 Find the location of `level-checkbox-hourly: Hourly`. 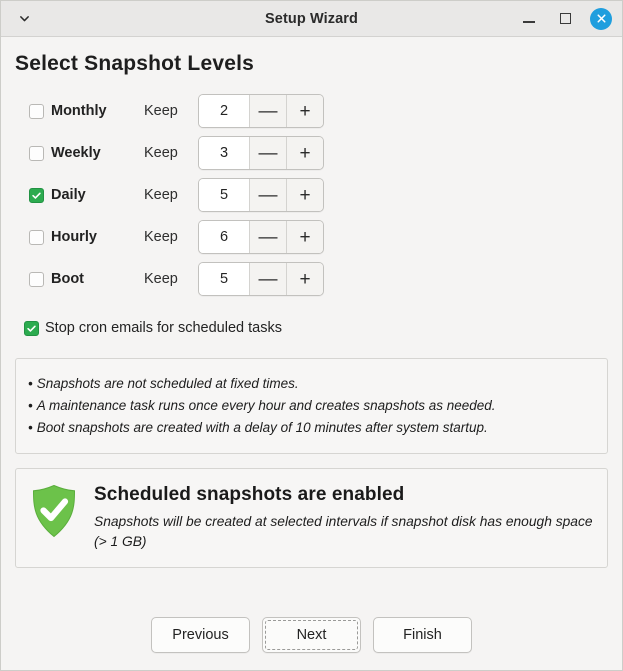

level-checkbox-hourly: Hourly is located at coordinates (79, 237).